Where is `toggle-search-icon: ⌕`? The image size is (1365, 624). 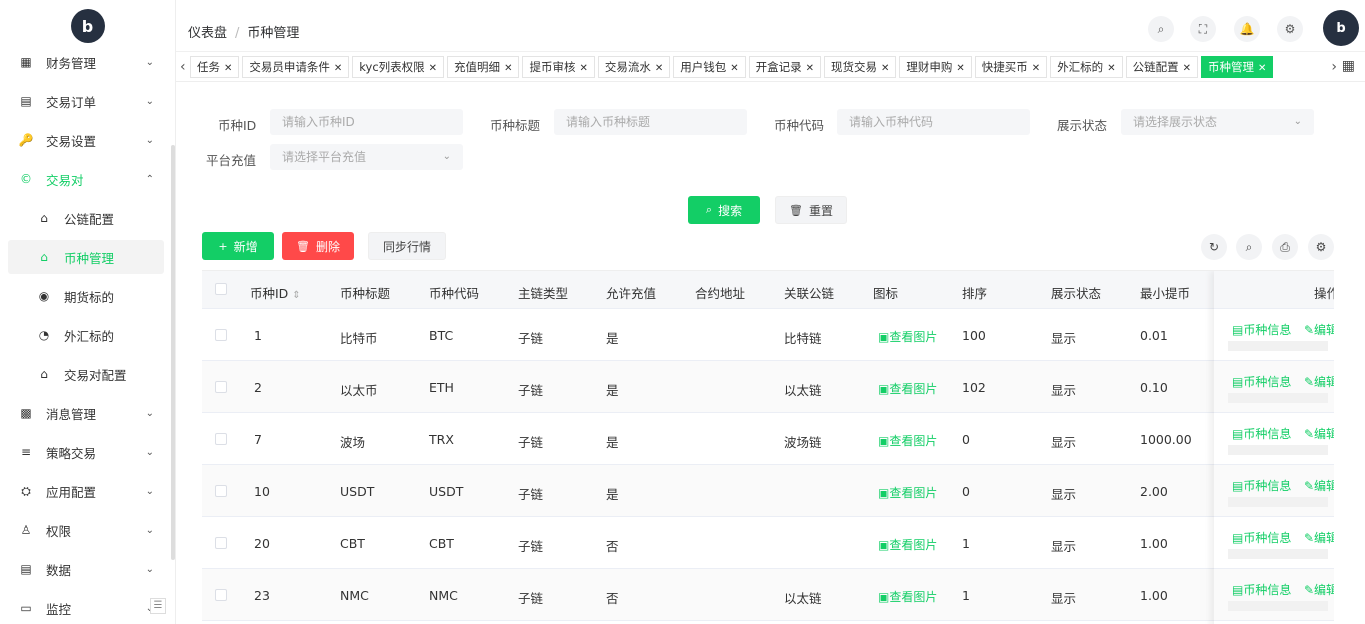
toggle-search-icon: ⌕ is located at coordinates (1249, 247).